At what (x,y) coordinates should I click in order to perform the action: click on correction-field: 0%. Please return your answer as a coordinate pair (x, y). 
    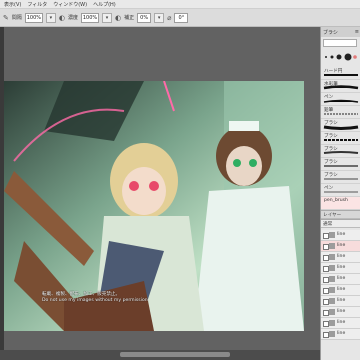
    Looking at the image, I should click on (144, 17).